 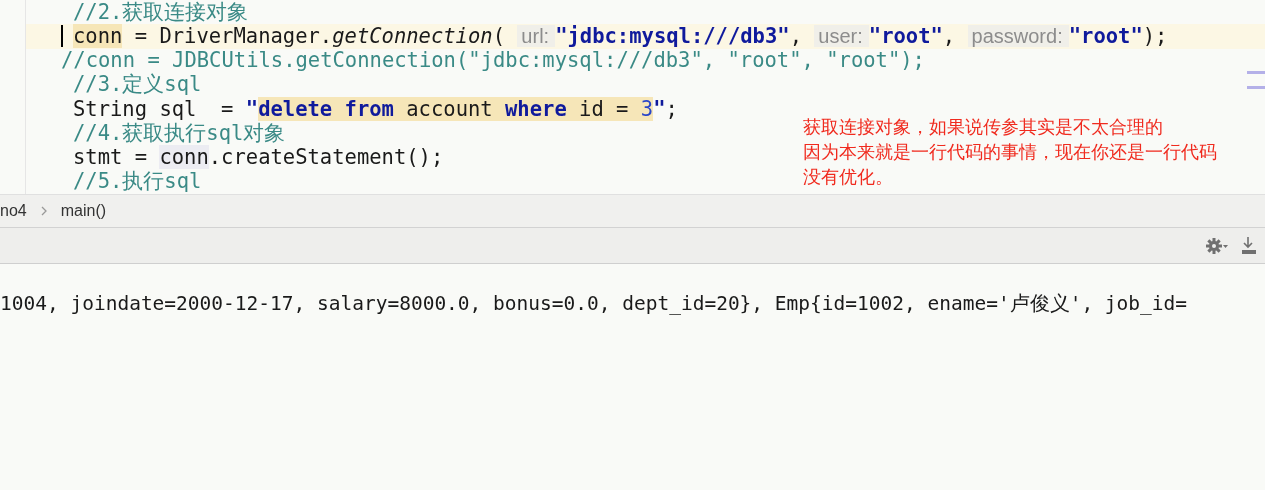 What do you see at coordinates (258, 158) in the screenshot?
I see `code-line: stmt = conn.createStatement();` at bounding box center [258, 158].